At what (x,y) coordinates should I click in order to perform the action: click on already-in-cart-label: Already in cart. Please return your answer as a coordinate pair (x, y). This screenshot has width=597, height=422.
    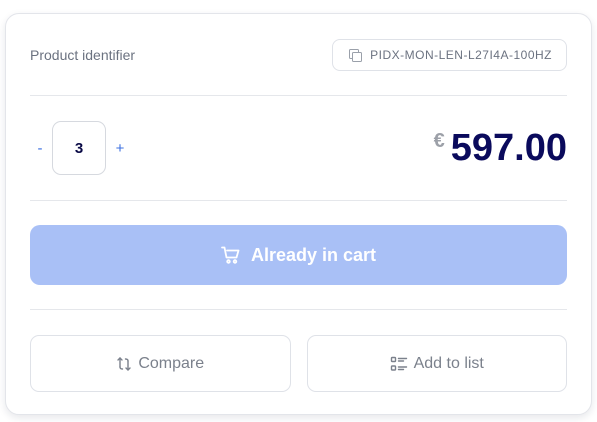
    Looking at the image, I should click on (313, 254).